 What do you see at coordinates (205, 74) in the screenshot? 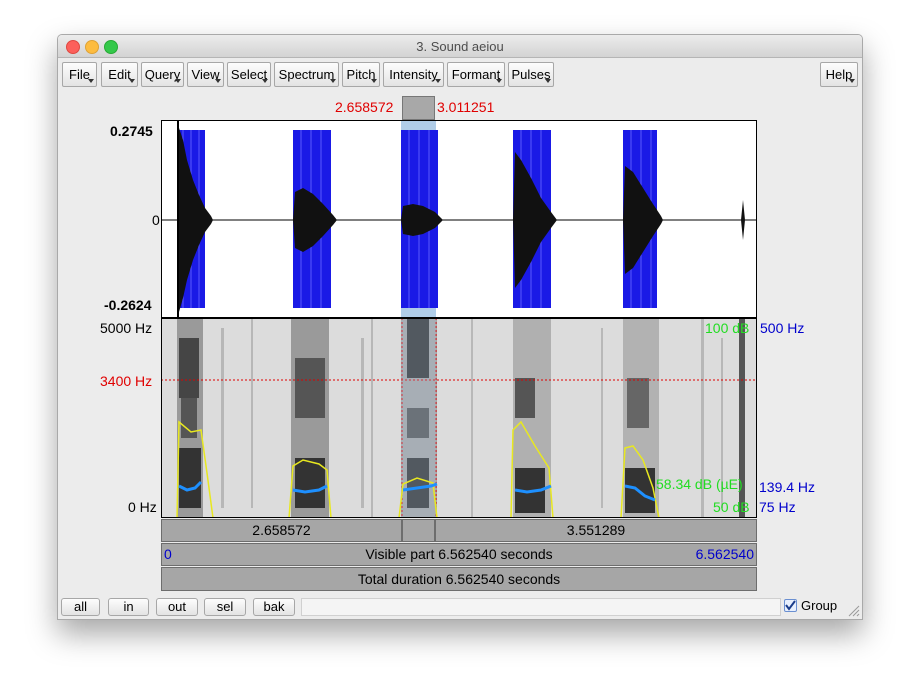
I see `menu-view: View` at bounding box center [205, 74].